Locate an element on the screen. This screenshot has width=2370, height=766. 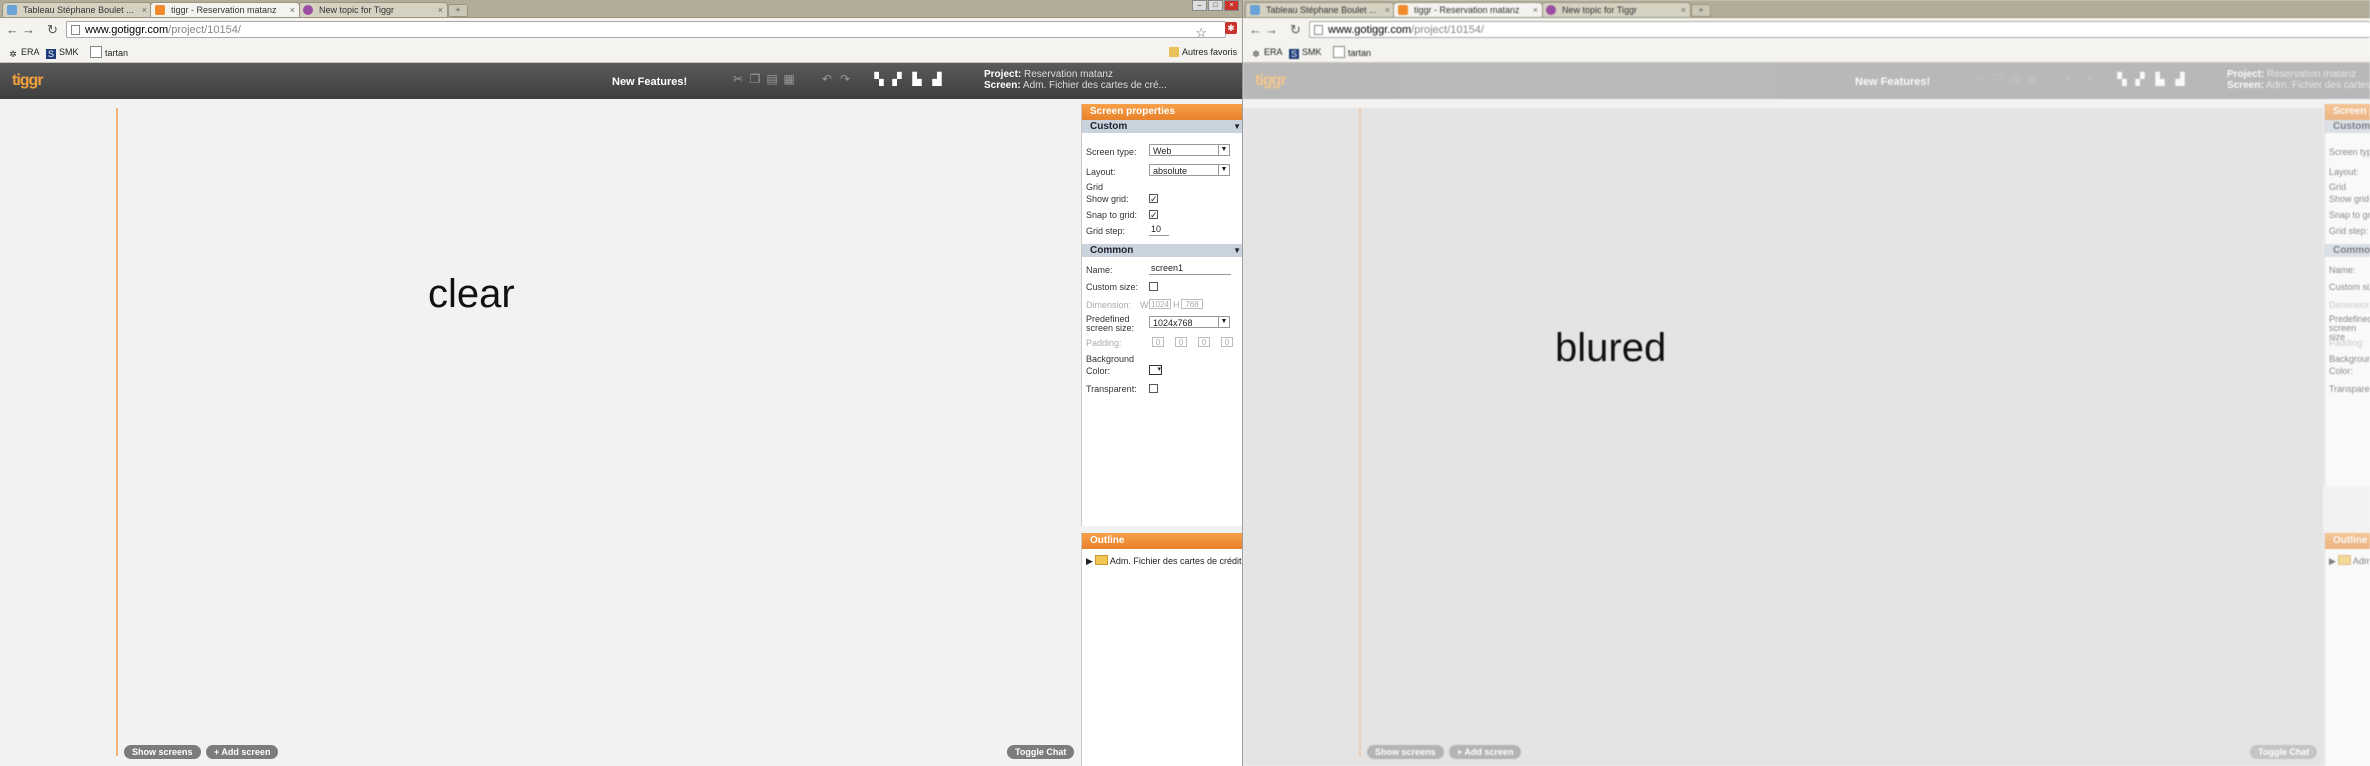
close-window-icon: × is located at coordinates (1231, 5).